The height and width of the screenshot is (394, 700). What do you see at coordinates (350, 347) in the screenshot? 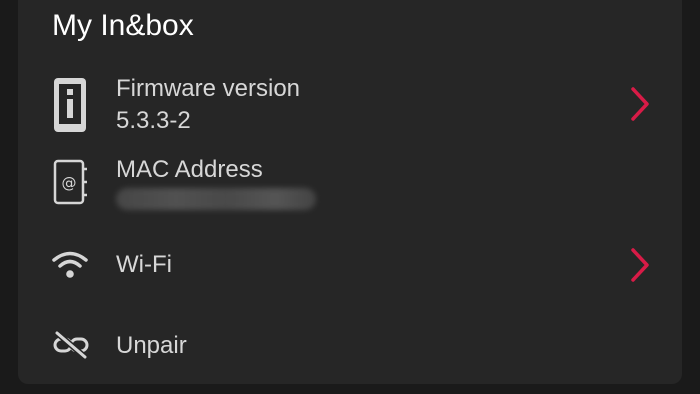
I see `unpair-item: Unpair` at bounding box center [350, 347].